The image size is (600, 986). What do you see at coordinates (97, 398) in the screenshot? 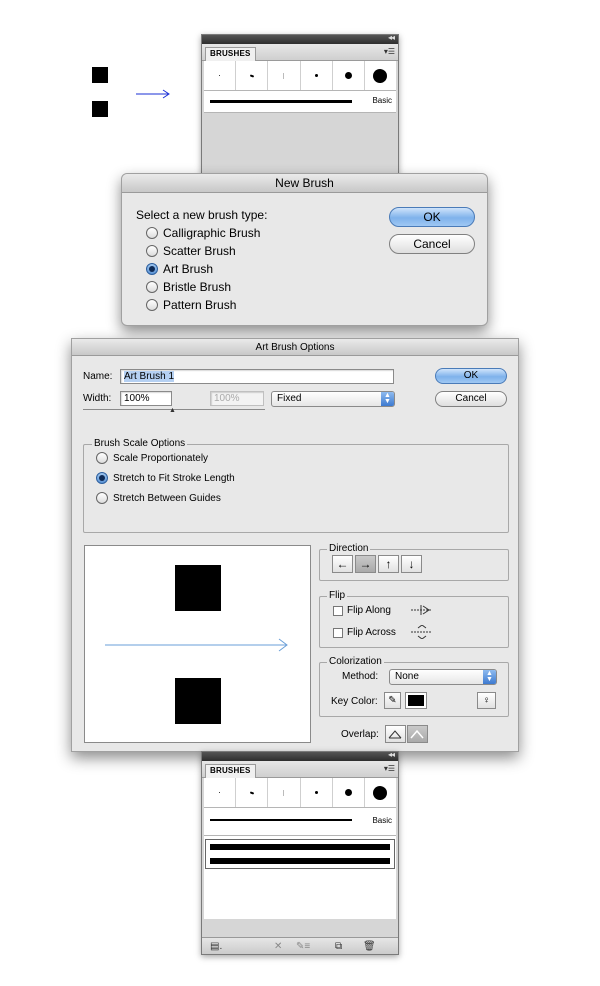
I see `width-label: Width:` at bounding box center [97, 398].